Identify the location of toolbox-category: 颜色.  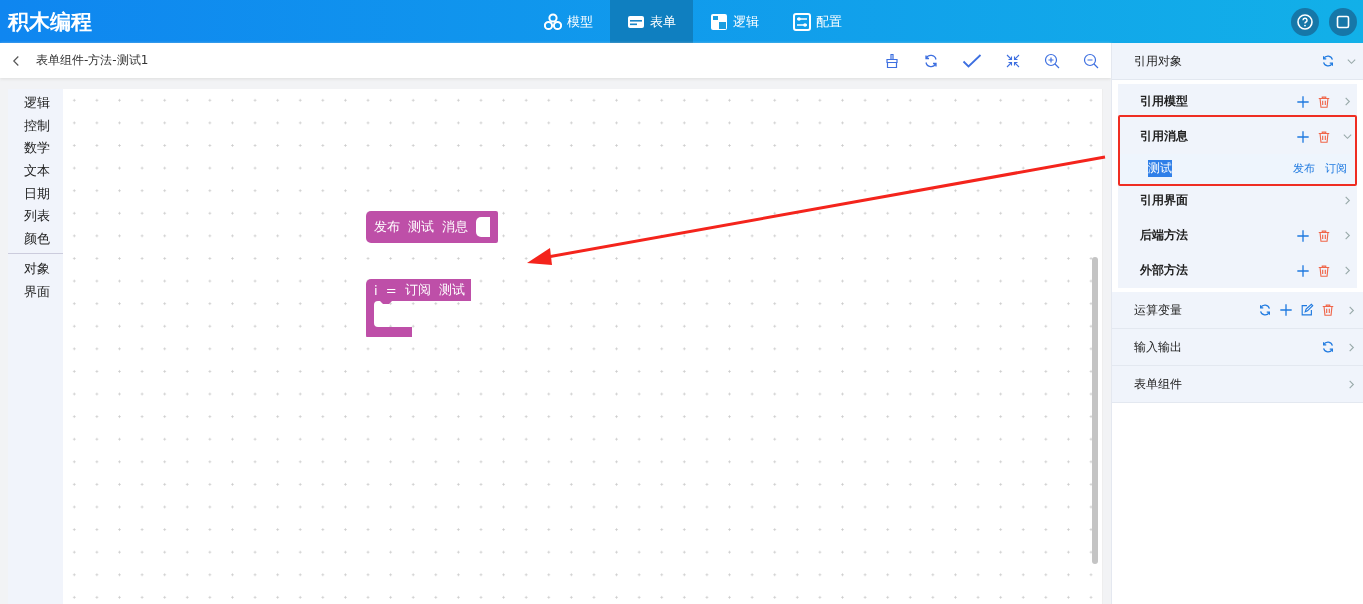
(35, 239).